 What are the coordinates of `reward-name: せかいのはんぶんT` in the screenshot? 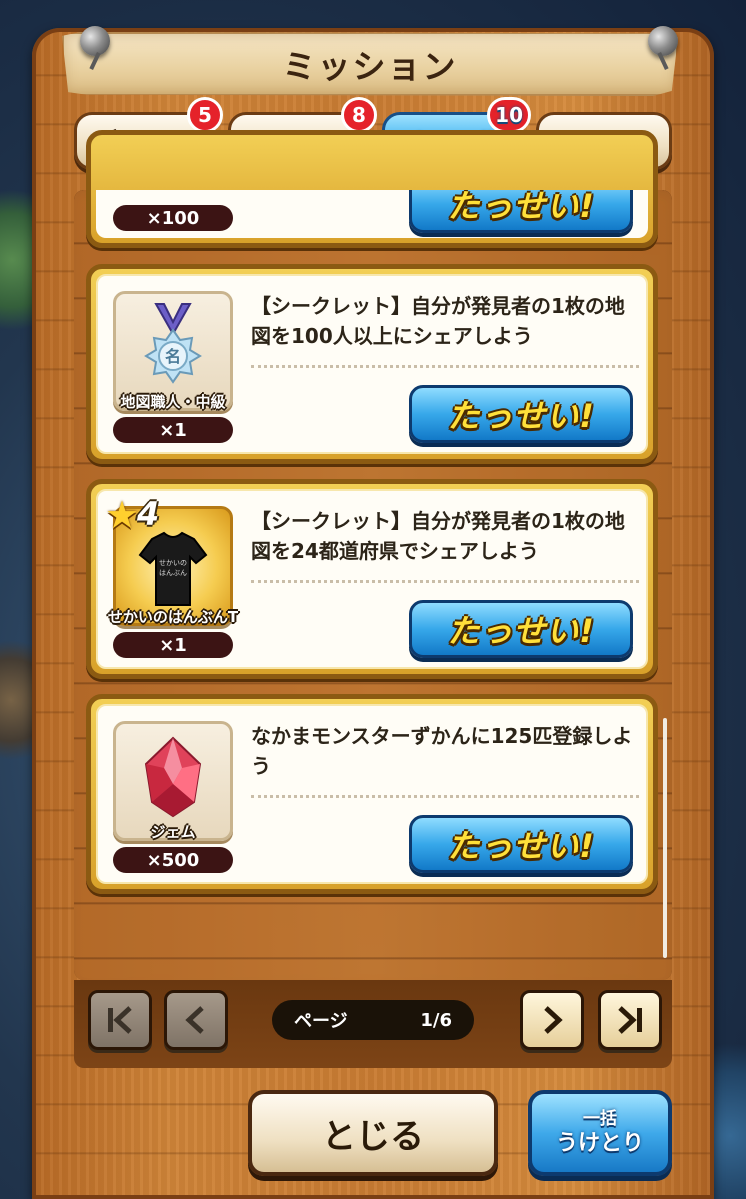 It's located at (173, 617).